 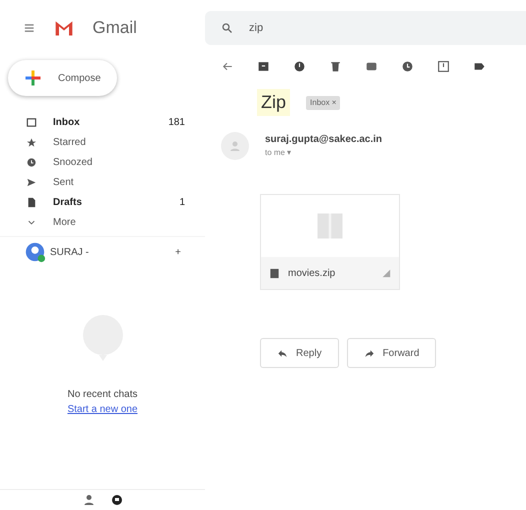 I want to click on back-arrow-icon, so click(x=227, y=66).